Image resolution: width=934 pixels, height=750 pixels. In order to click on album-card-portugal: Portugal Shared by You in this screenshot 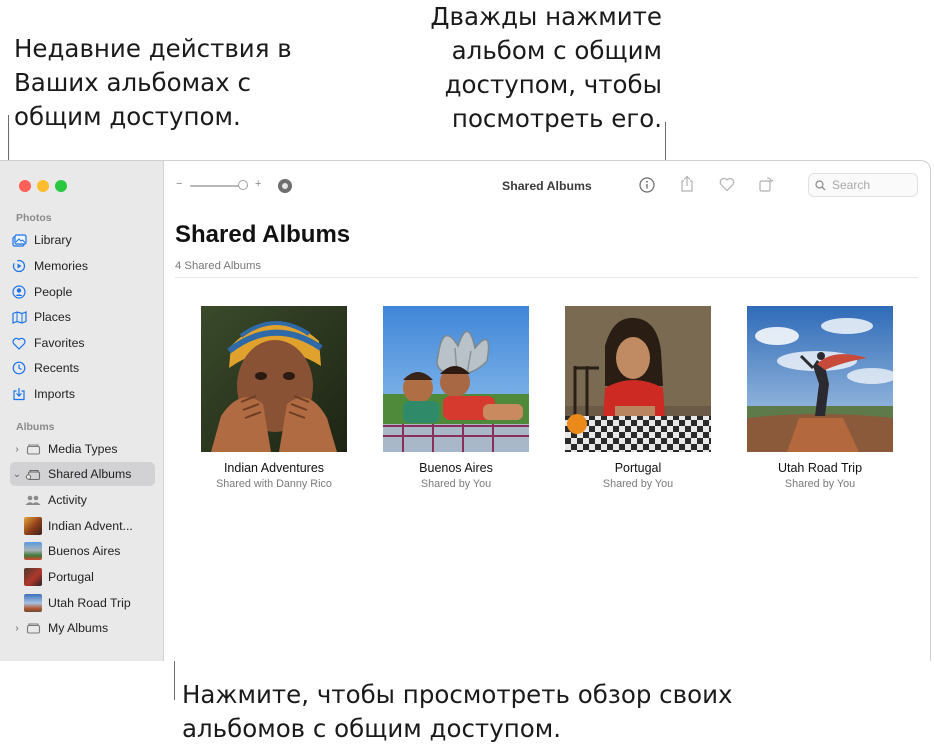, I will do `click(638, 398)`.